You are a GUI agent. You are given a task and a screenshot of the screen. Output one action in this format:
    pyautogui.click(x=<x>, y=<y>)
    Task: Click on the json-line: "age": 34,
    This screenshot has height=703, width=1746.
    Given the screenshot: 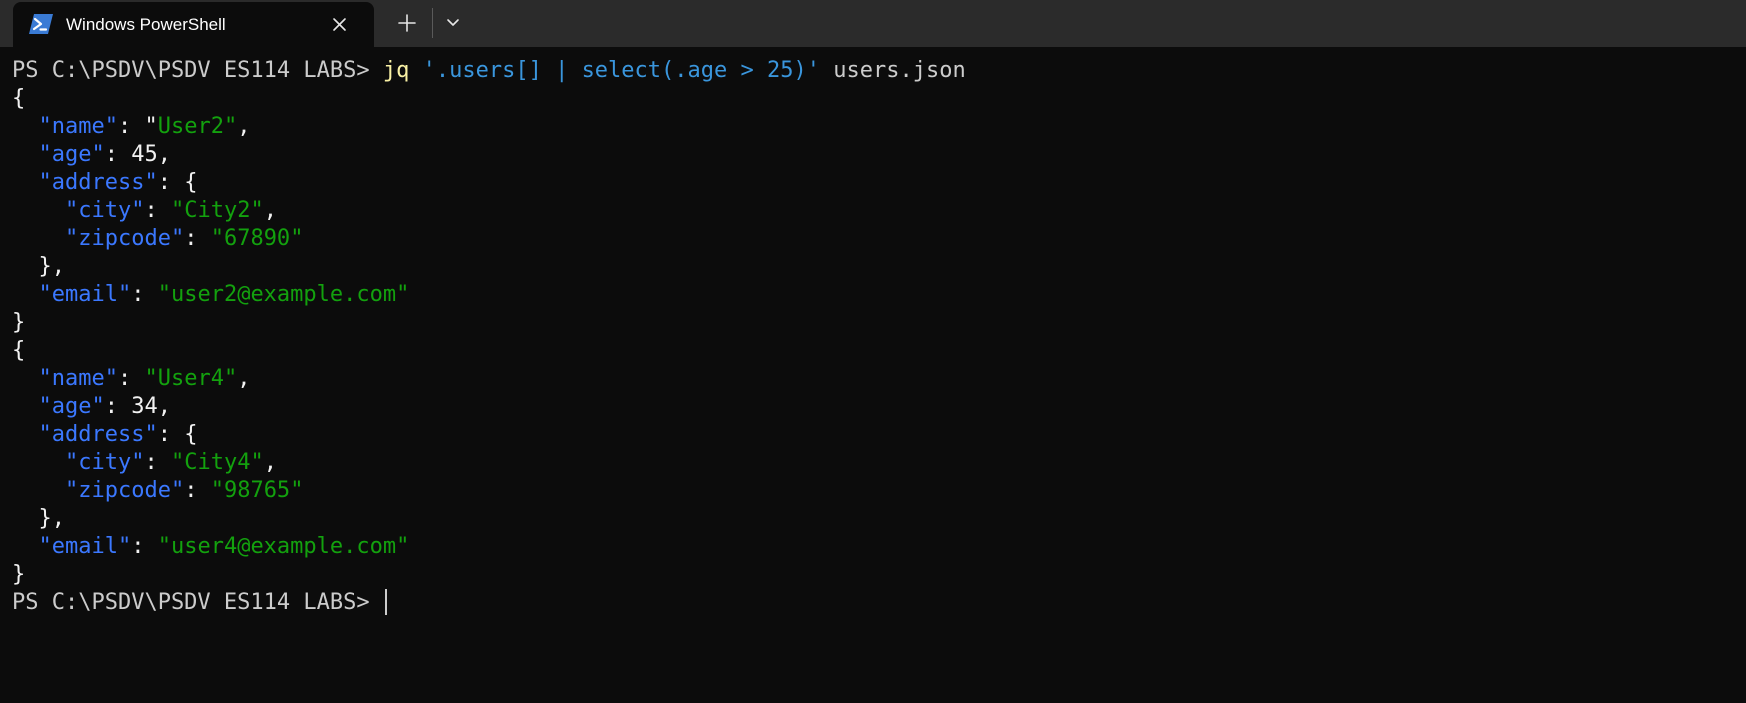 What is the action you would take?
    pyautogui.click(x=104, y=406)
    